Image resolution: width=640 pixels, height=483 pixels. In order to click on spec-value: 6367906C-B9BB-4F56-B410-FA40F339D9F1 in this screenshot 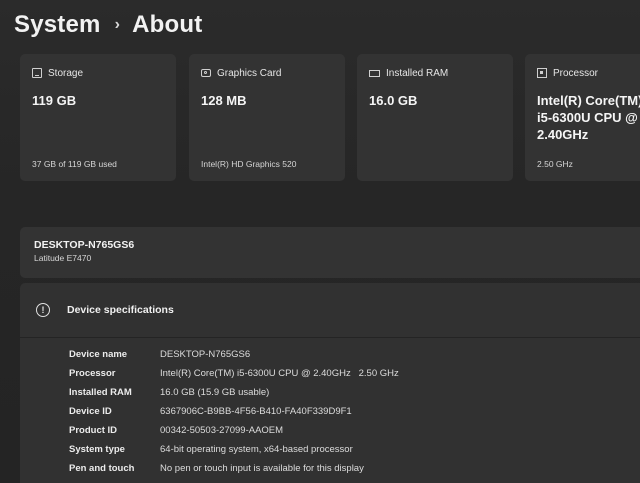, I will do `click(256, 411)`.